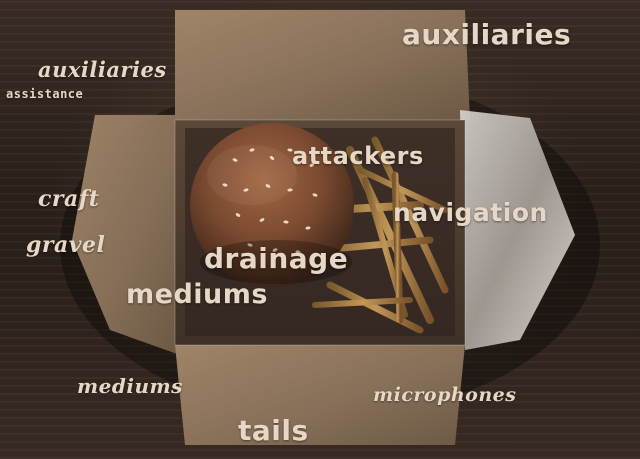 The width and height of the screenshot is (640, 459). I want to click on overlay-word-craft: craft, so click(69, 199).